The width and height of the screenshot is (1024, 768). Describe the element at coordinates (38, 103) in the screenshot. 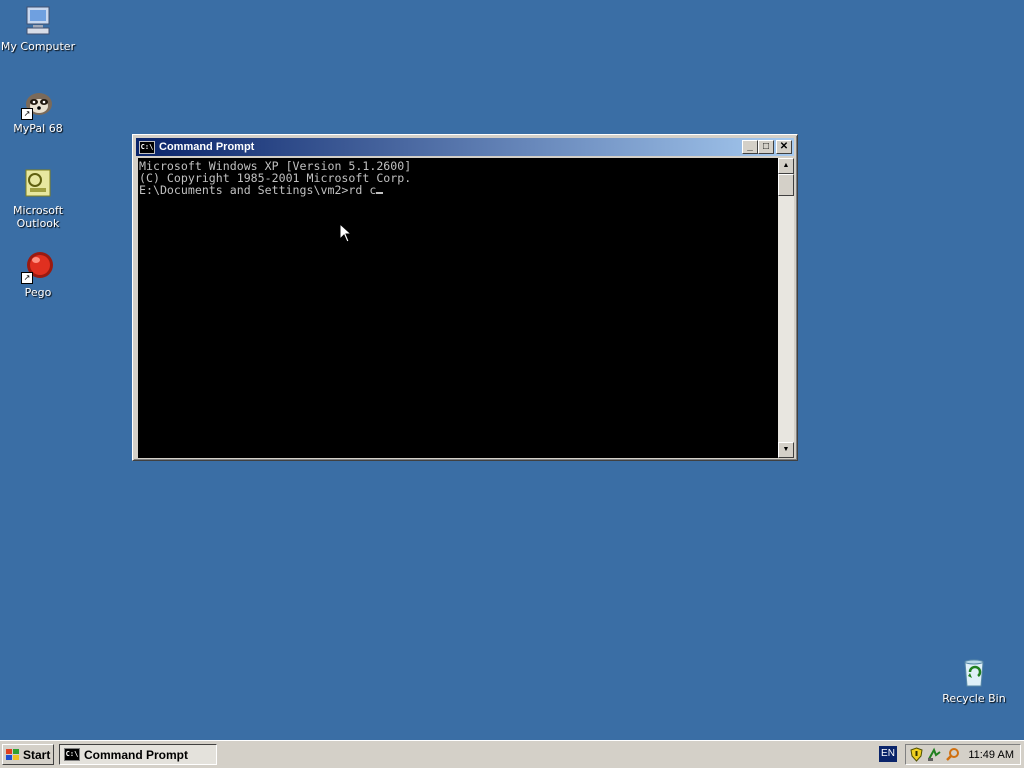

I see `raccoon-icon: ↗` at that location.